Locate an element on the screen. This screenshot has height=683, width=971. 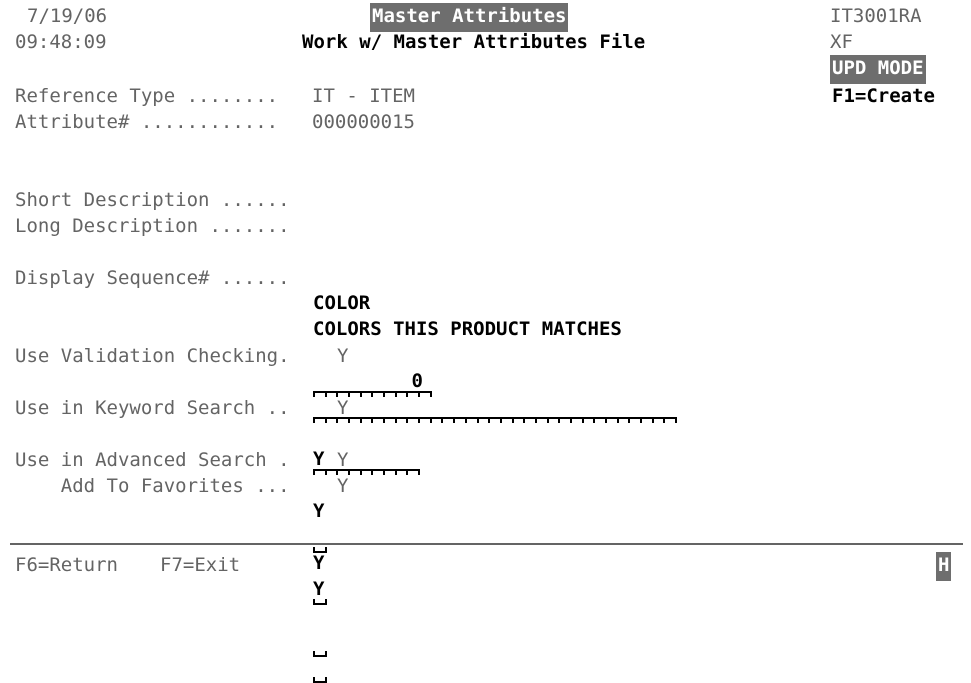
system-date: 7/19/06 is located at coordinates (67, 16).